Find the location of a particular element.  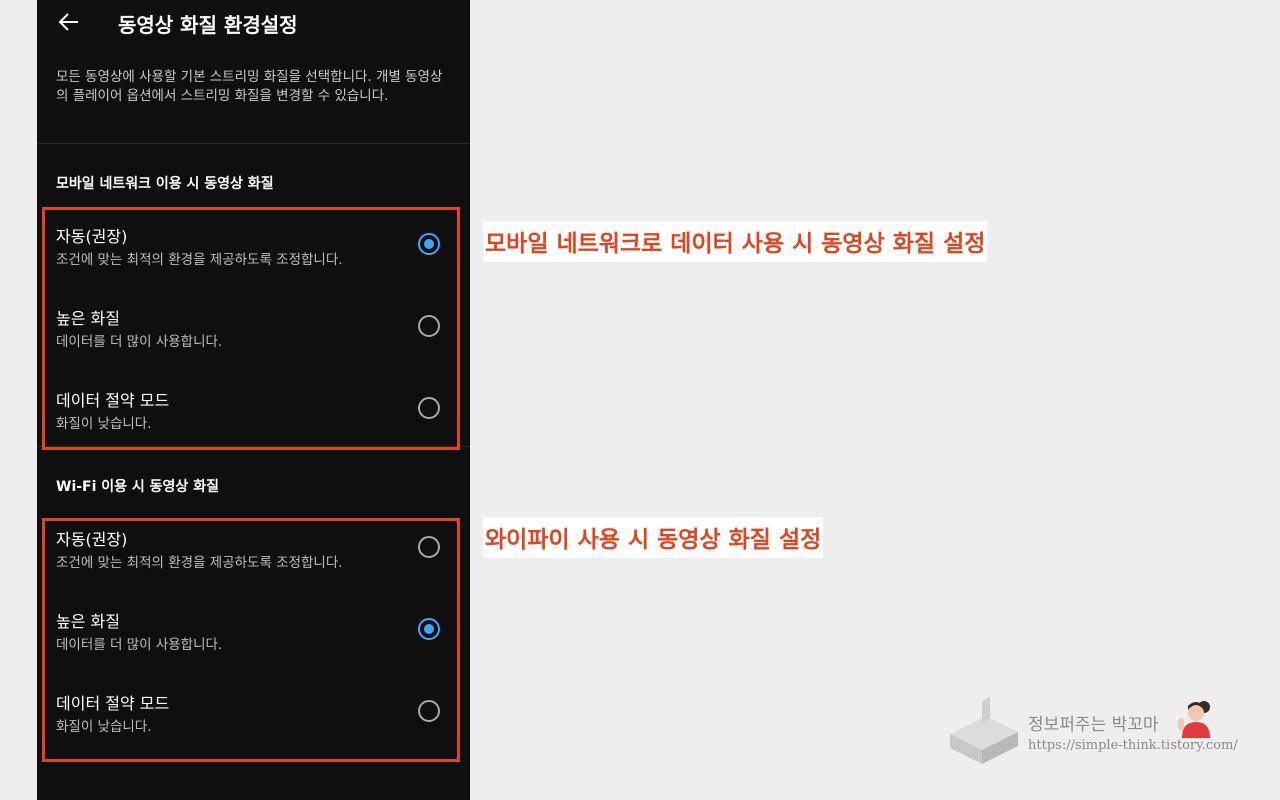

page-title: 동영상 화질 환경설정 is located at coordinates (208, 25).